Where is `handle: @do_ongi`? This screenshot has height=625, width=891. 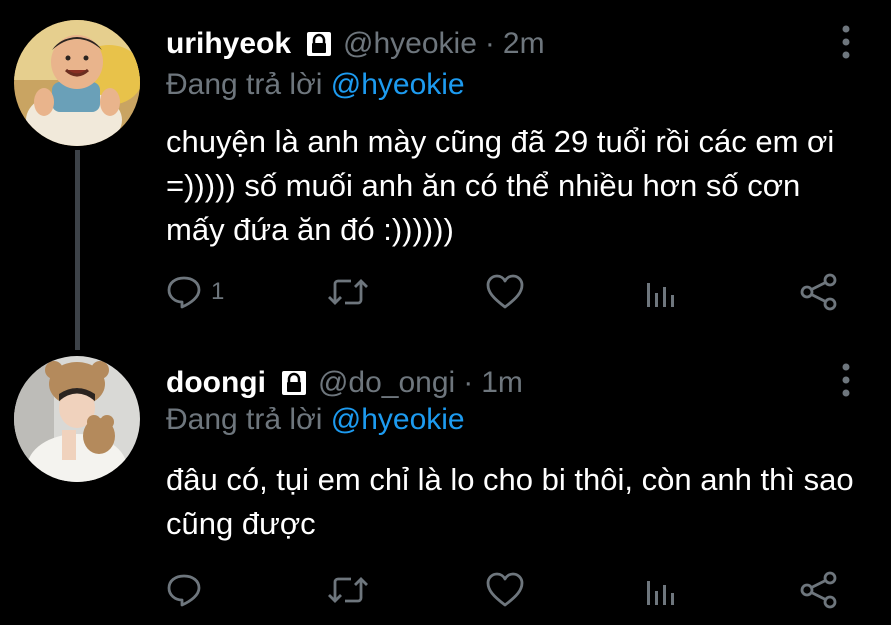 handle: @do_ongi is located at coordinates (386, 383).